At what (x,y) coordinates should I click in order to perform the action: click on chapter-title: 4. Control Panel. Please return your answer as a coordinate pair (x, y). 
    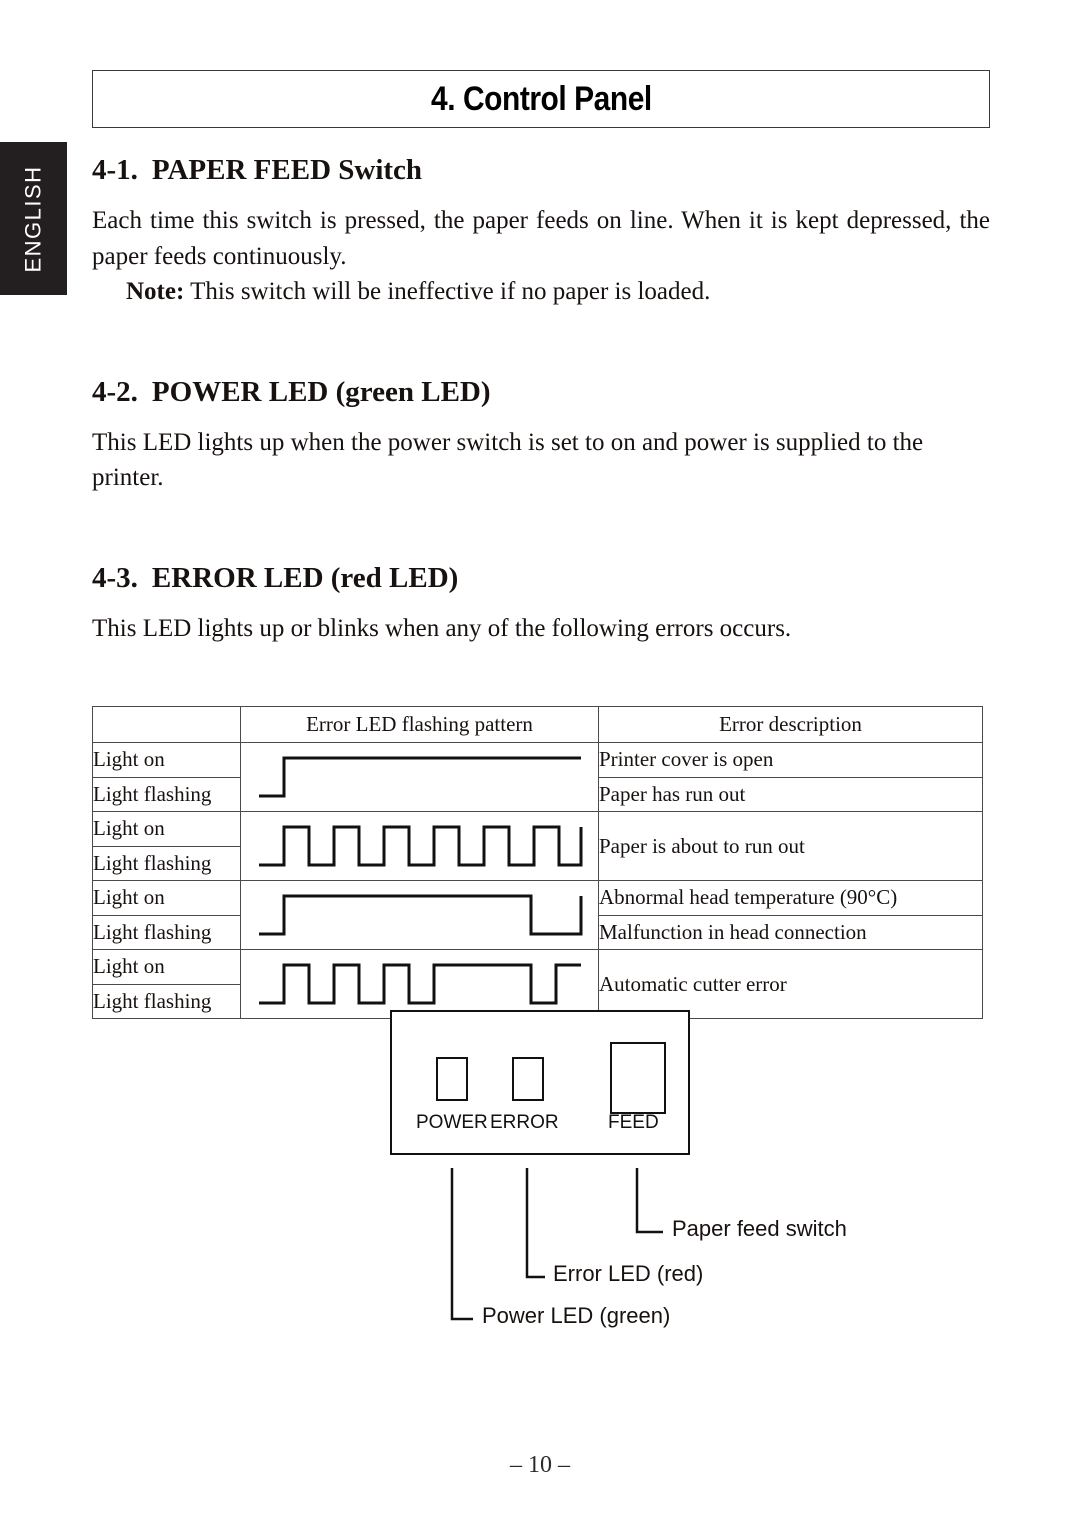
    Looking at the image, I should click on (541, 98).